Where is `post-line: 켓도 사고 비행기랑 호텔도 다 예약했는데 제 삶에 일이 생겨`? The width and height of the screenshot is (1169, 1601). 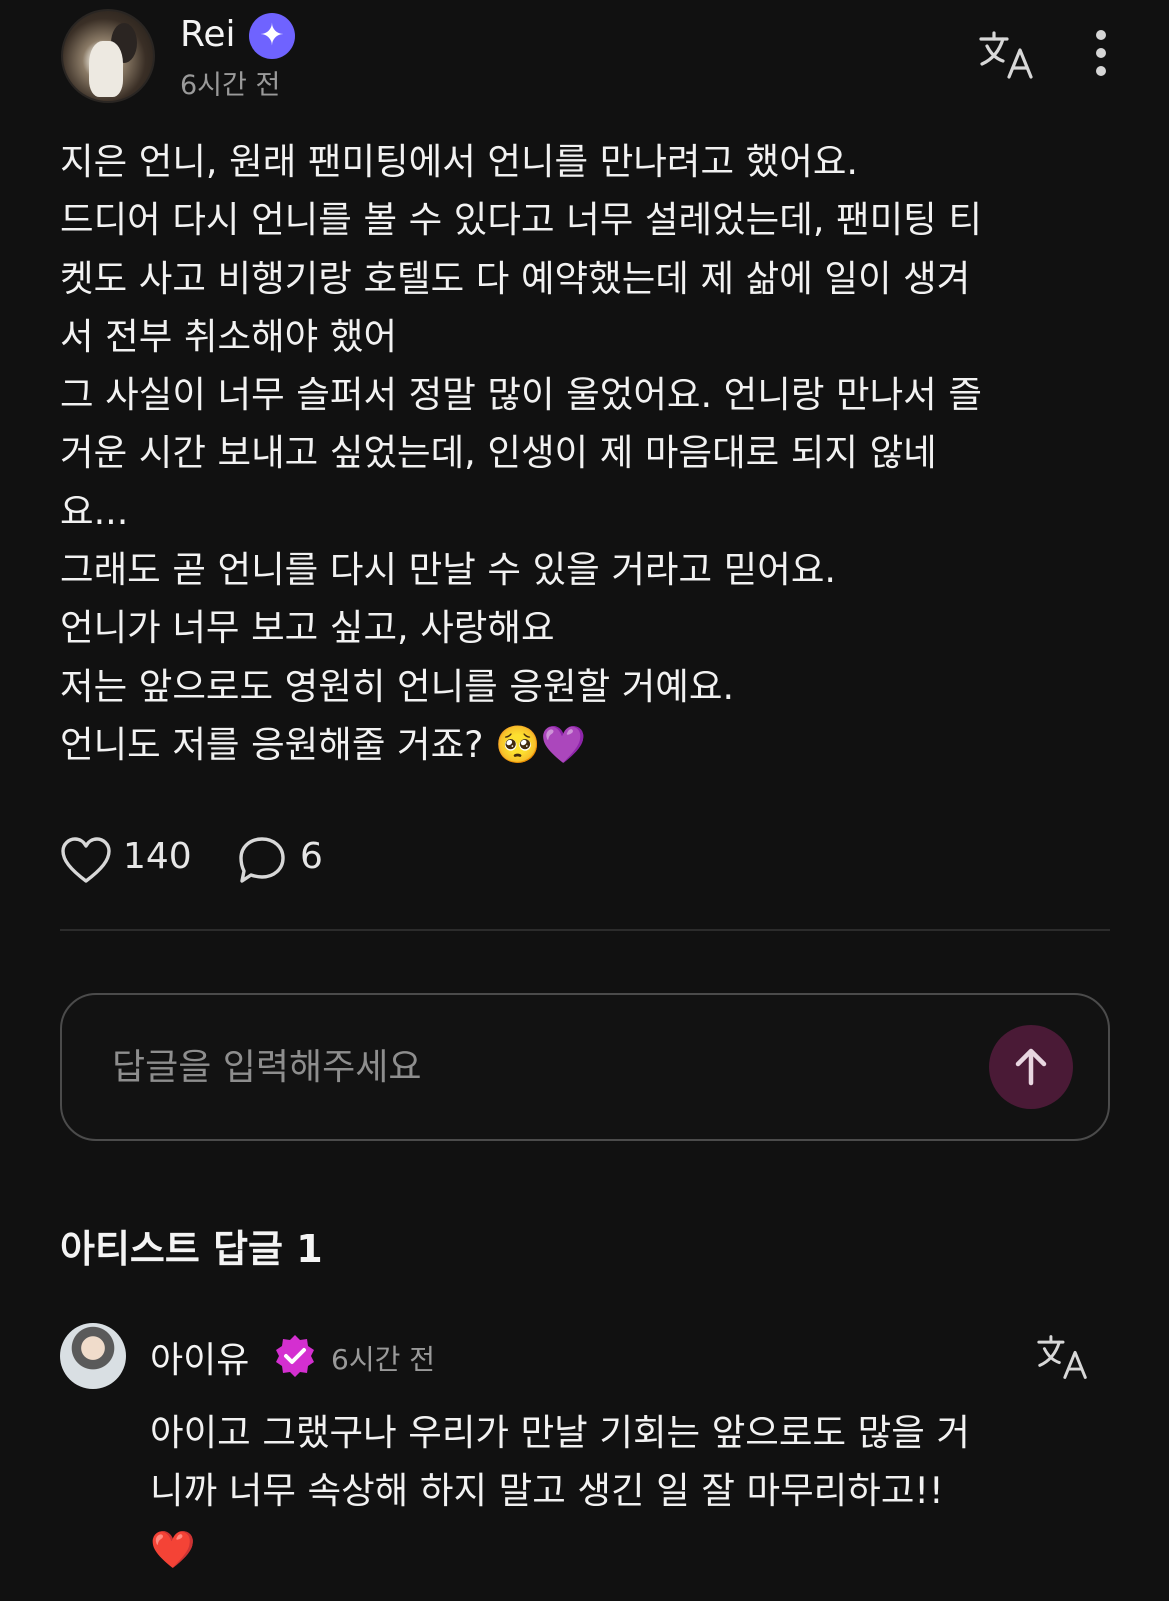
post-line: 켓도 사고 비행기랑 호텔도 다 예약했는데 제 삶에 일이 생겨 is located at coordinates (515, 278).